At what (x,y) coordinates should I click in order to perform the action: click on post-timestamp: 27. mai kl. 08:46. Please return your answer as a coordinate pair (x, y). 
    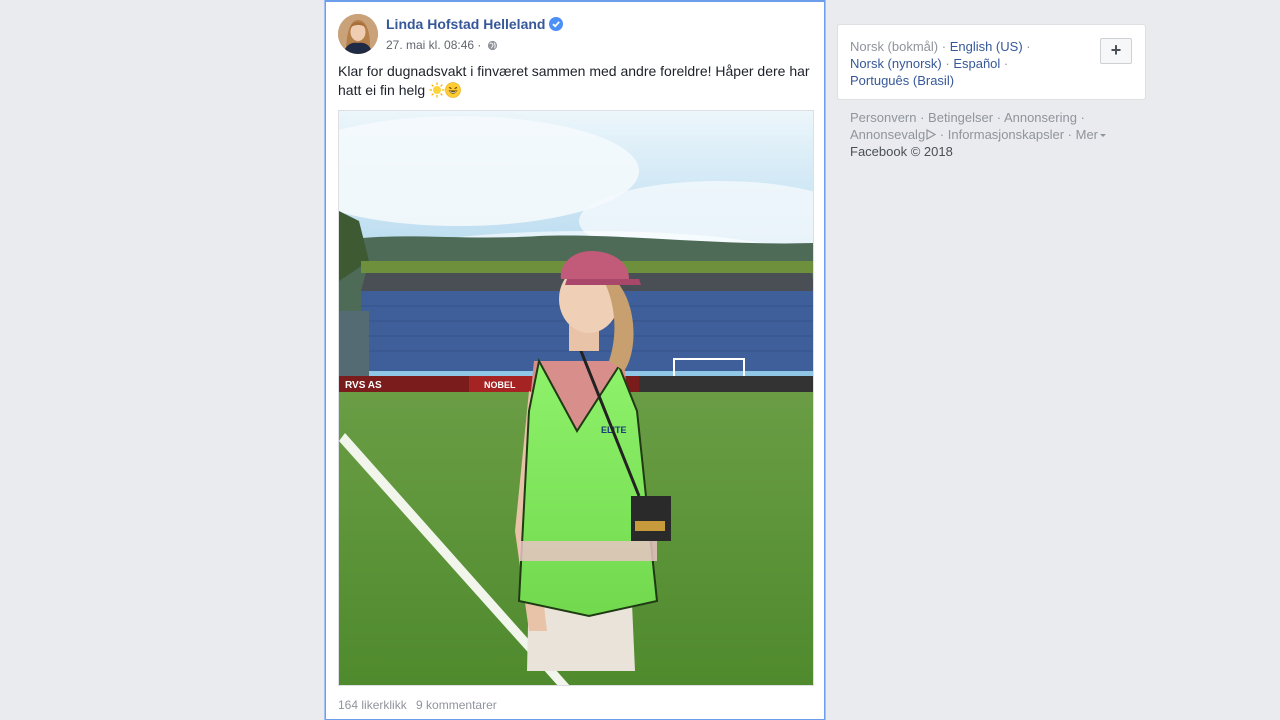
    Looking at the image, I should click on (430, 45).